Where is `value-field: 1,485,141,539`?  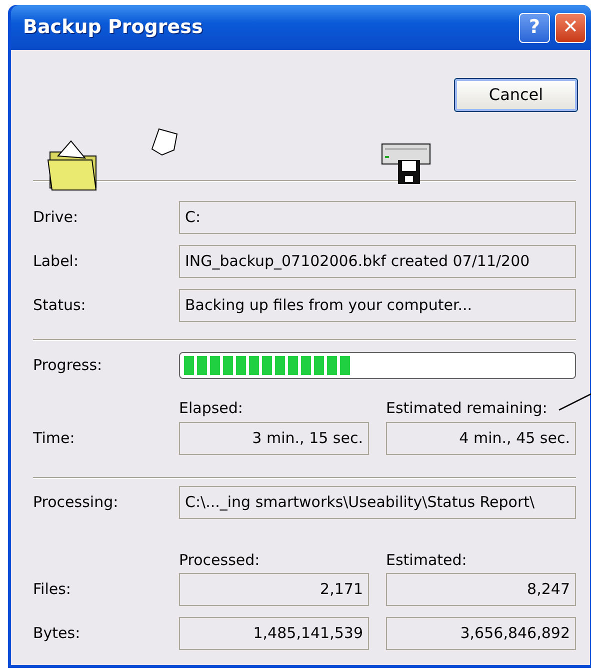 value-field: 1,485,141,539 is located at coordinates (274, 633).